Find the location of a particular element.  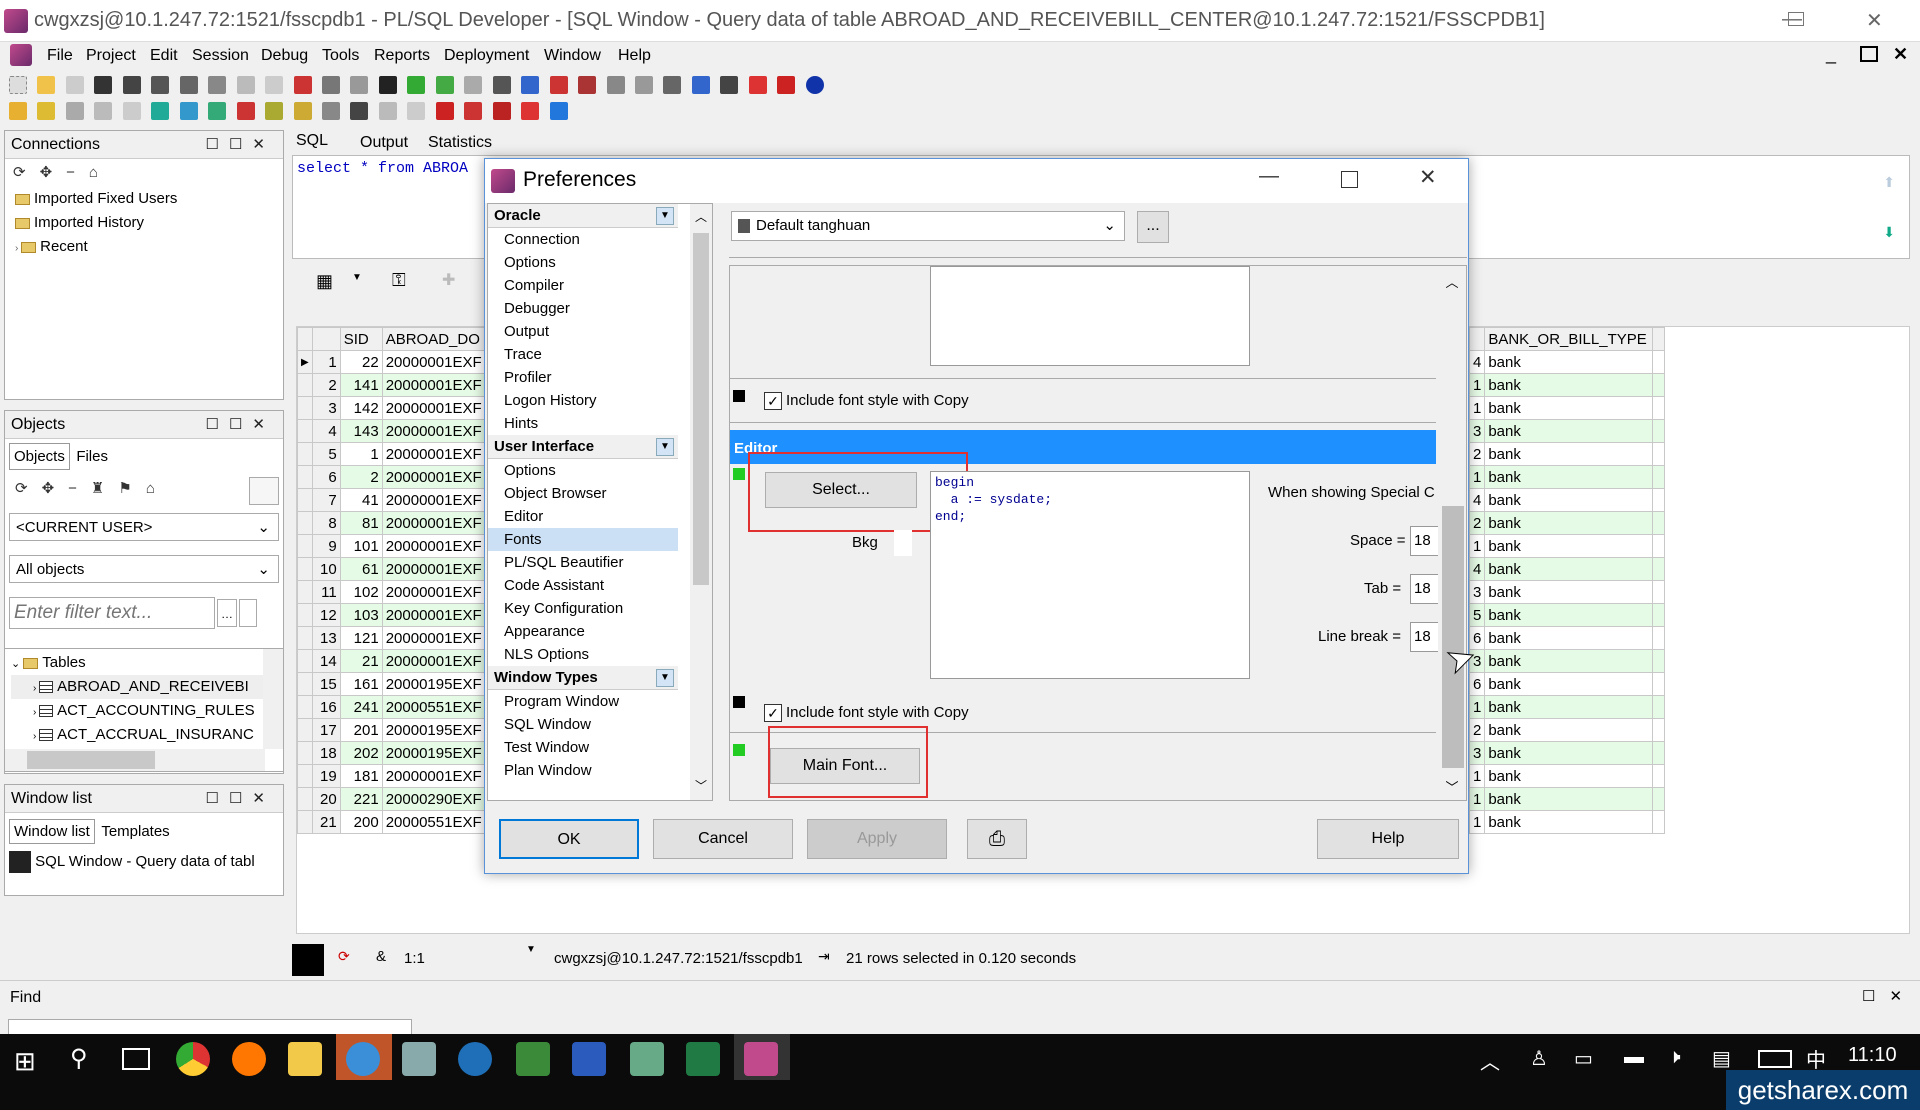

red-tool-icon is located at coordinates (530, 111).